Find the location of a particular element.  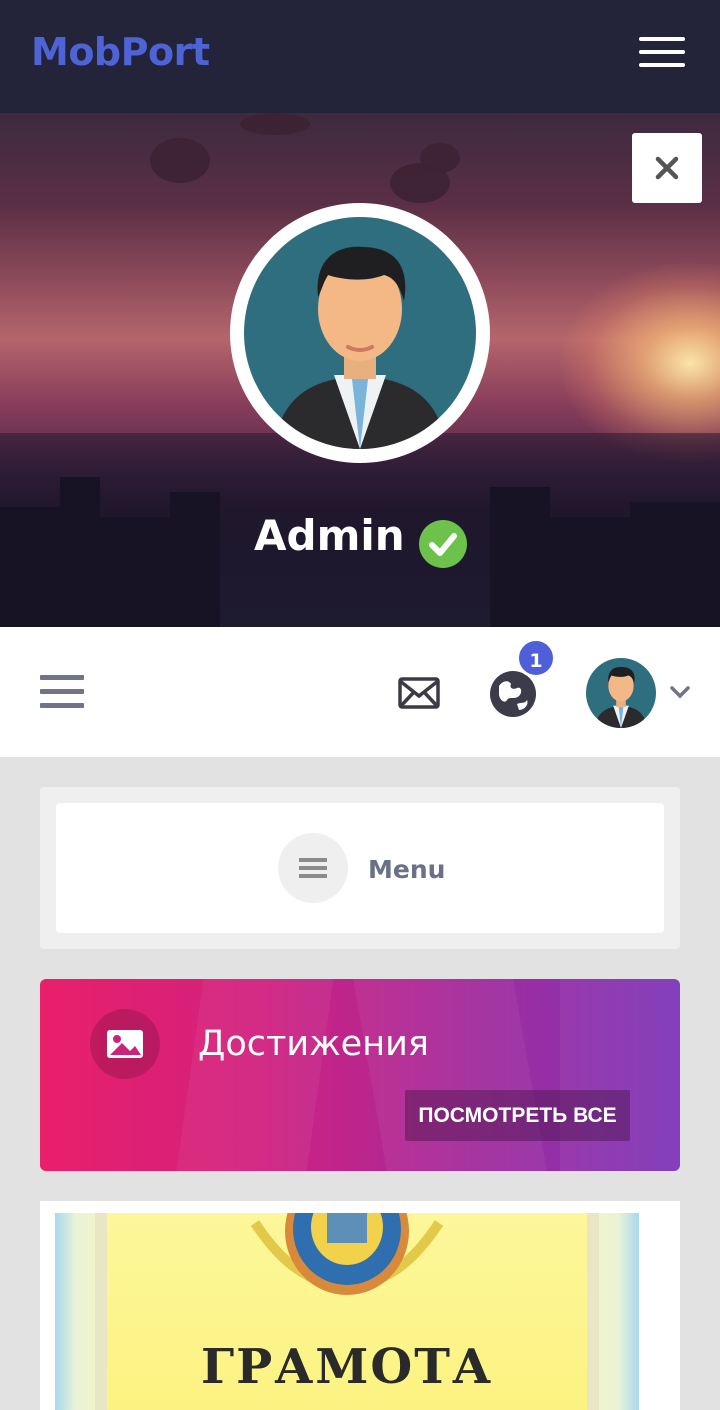

certificate-card: ГРАМОТА is located at coordinates (360, 1305).